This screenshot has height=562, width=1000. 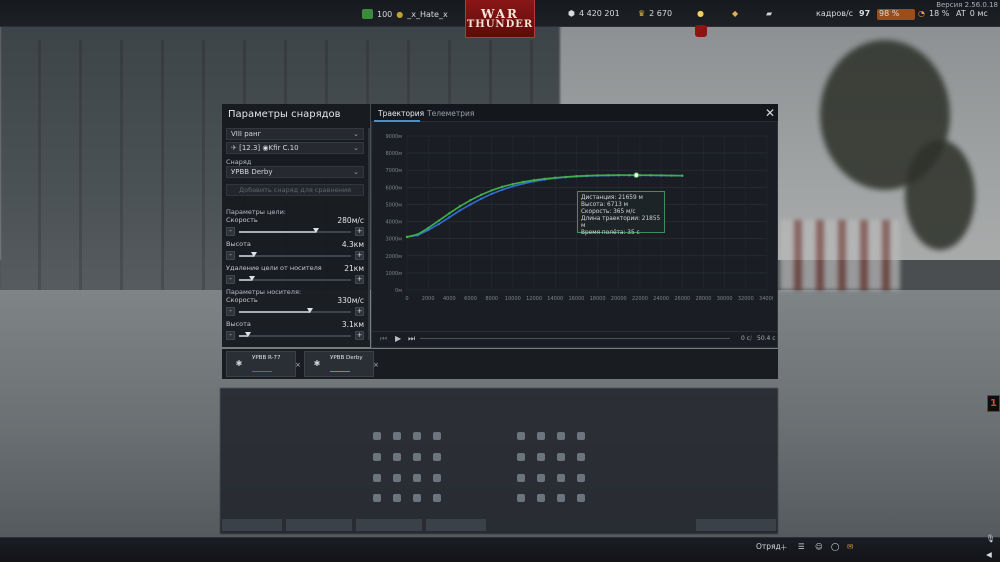 What do you see at coordinates (594, 13) in the screenshot?
I see `silver-balance: ⬢ 4 420 201` at bounding box center [594, 13].